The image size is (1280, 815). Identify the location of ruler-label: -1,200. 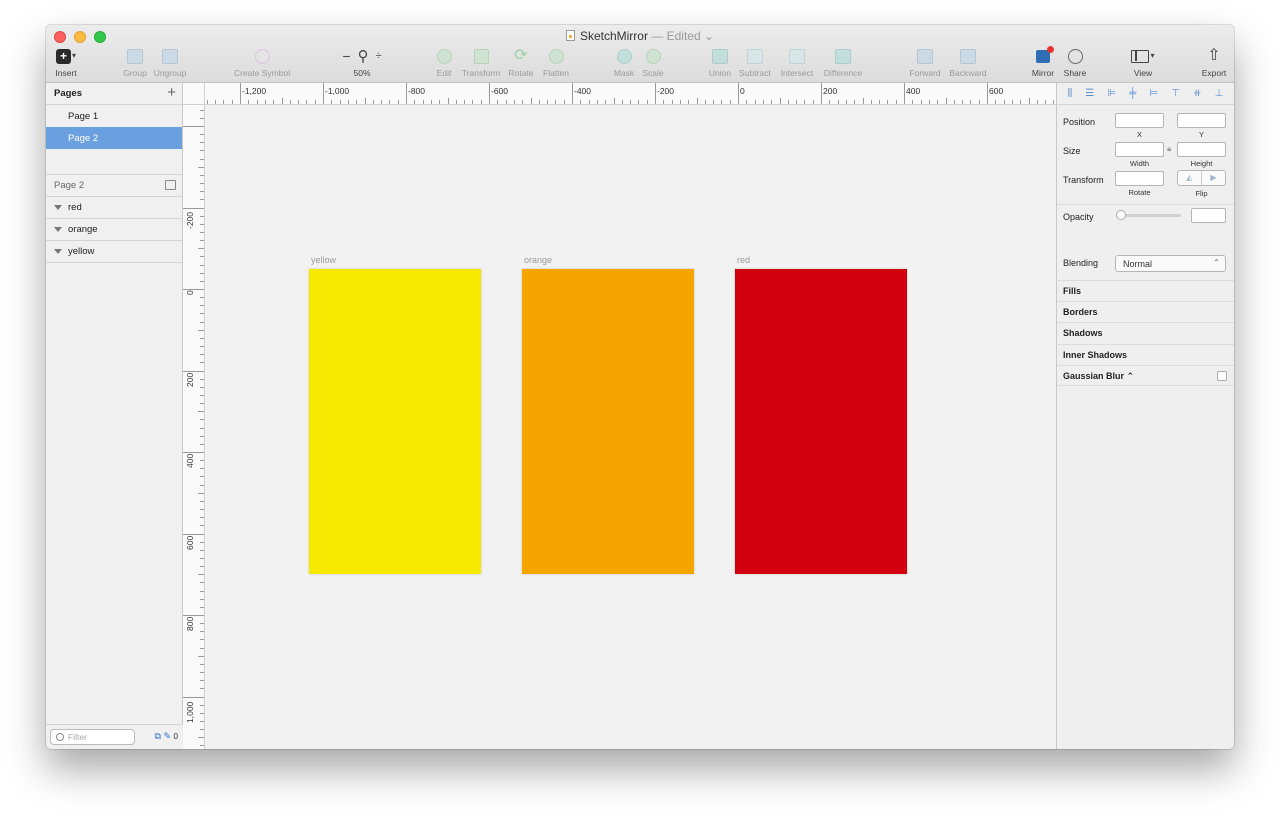
(254, 91).